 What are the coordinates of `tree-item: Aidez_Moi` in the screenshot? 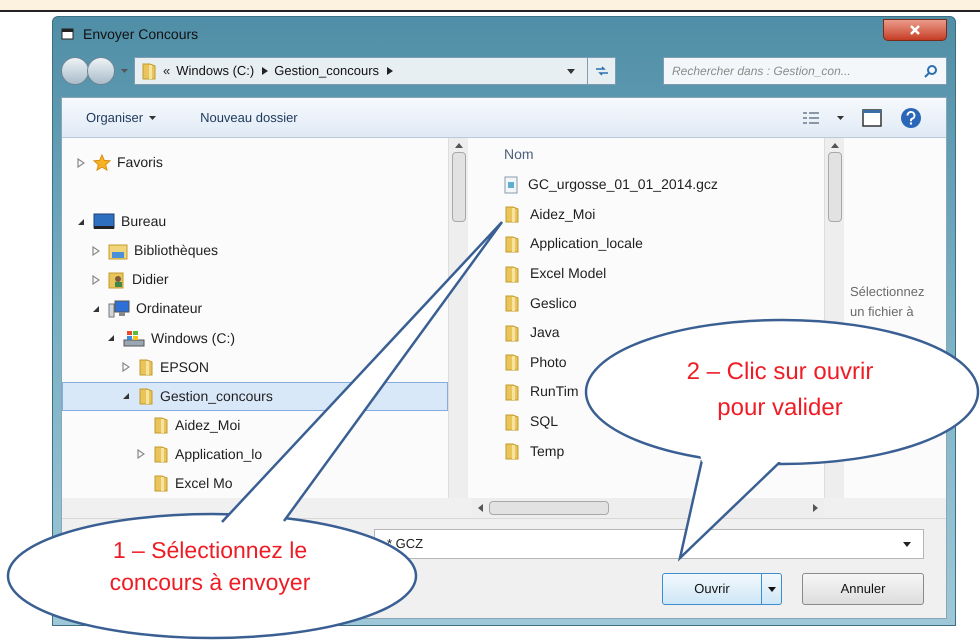 It's located at (255, 425).